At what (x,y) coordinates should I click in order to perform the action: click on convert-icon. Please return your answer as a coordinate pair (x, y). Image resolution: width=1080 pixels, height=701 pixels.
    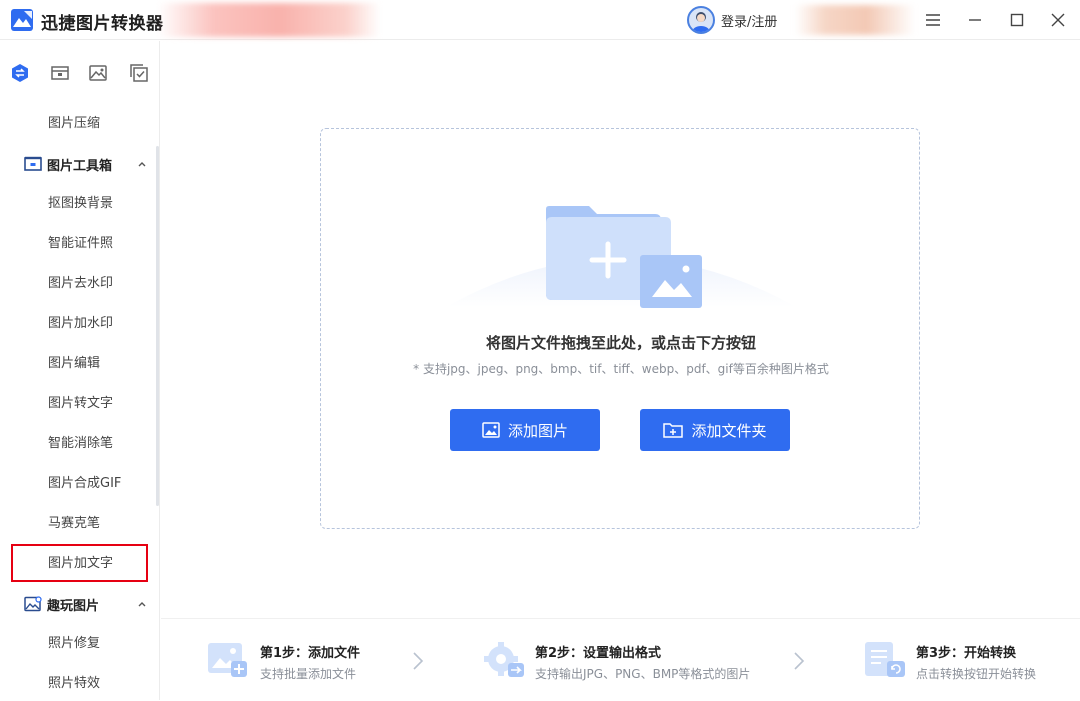
    Looking at the image, I should click on (20, 73).